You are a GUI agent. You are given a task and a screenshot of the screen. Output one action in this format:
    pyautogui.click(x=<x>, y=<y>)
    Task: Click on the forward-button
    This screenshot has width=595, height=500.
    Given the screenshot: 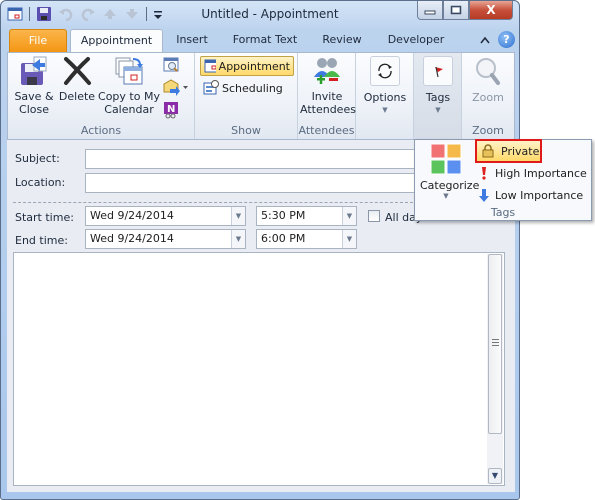 What is the action you would take?
    pyautogui.click(x=176, y=88)
    